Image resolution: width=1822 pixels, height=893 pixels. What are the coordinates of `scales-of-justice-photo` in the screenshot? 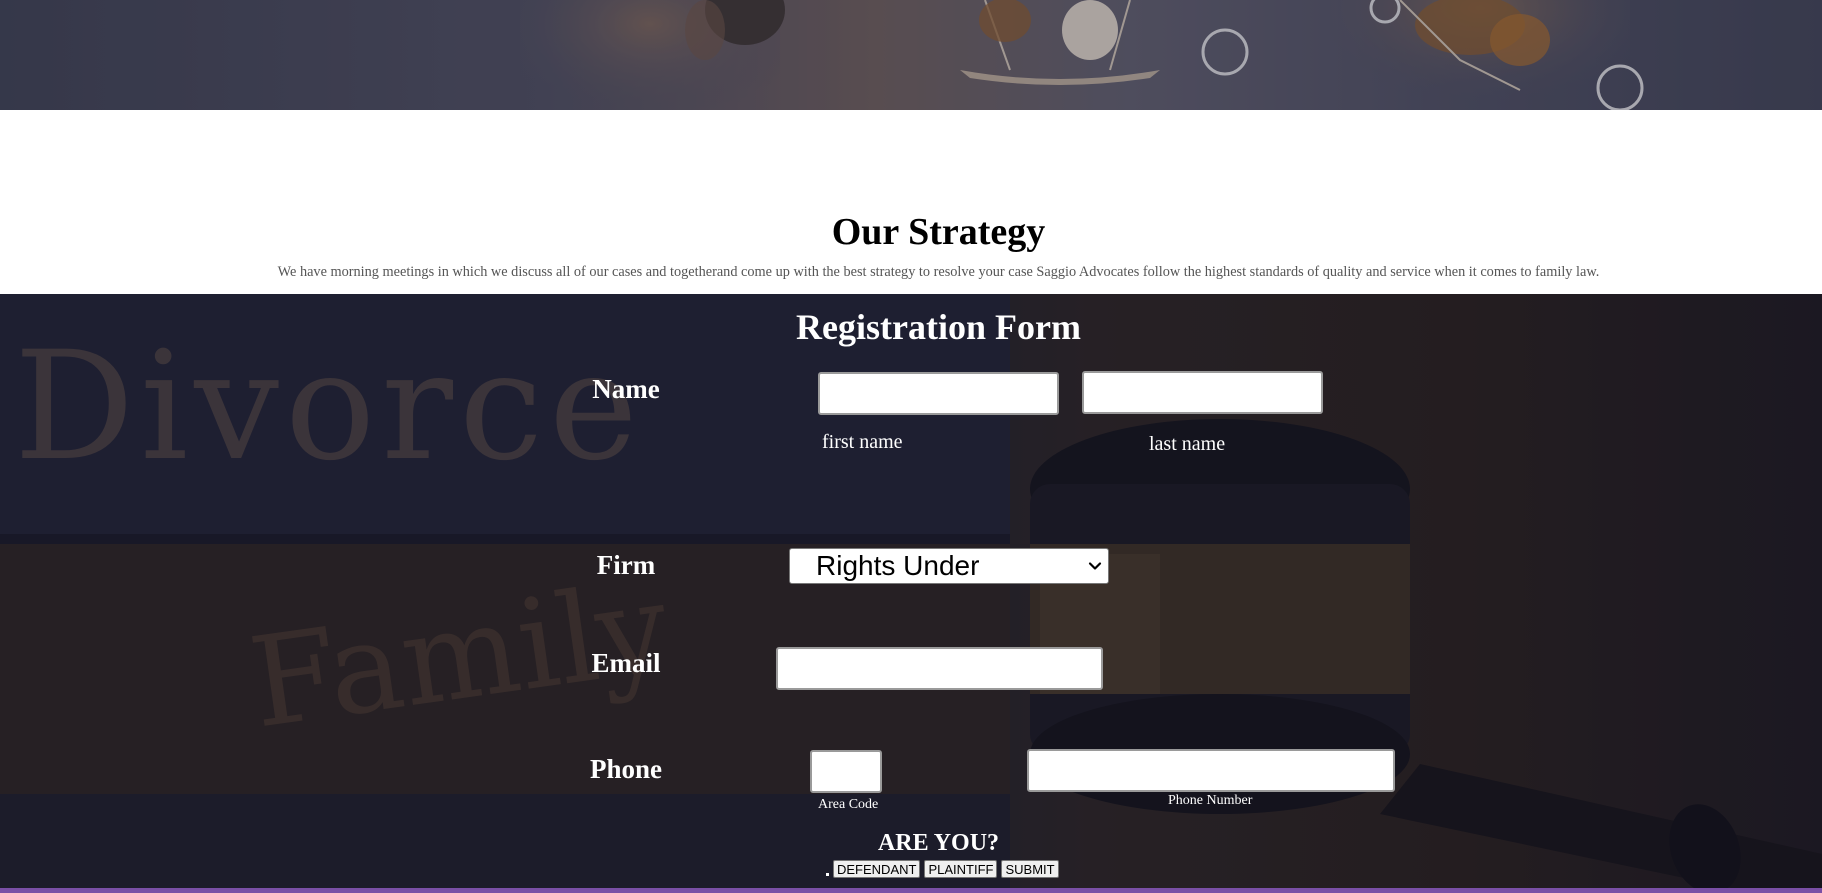 It's located at (911, 55).